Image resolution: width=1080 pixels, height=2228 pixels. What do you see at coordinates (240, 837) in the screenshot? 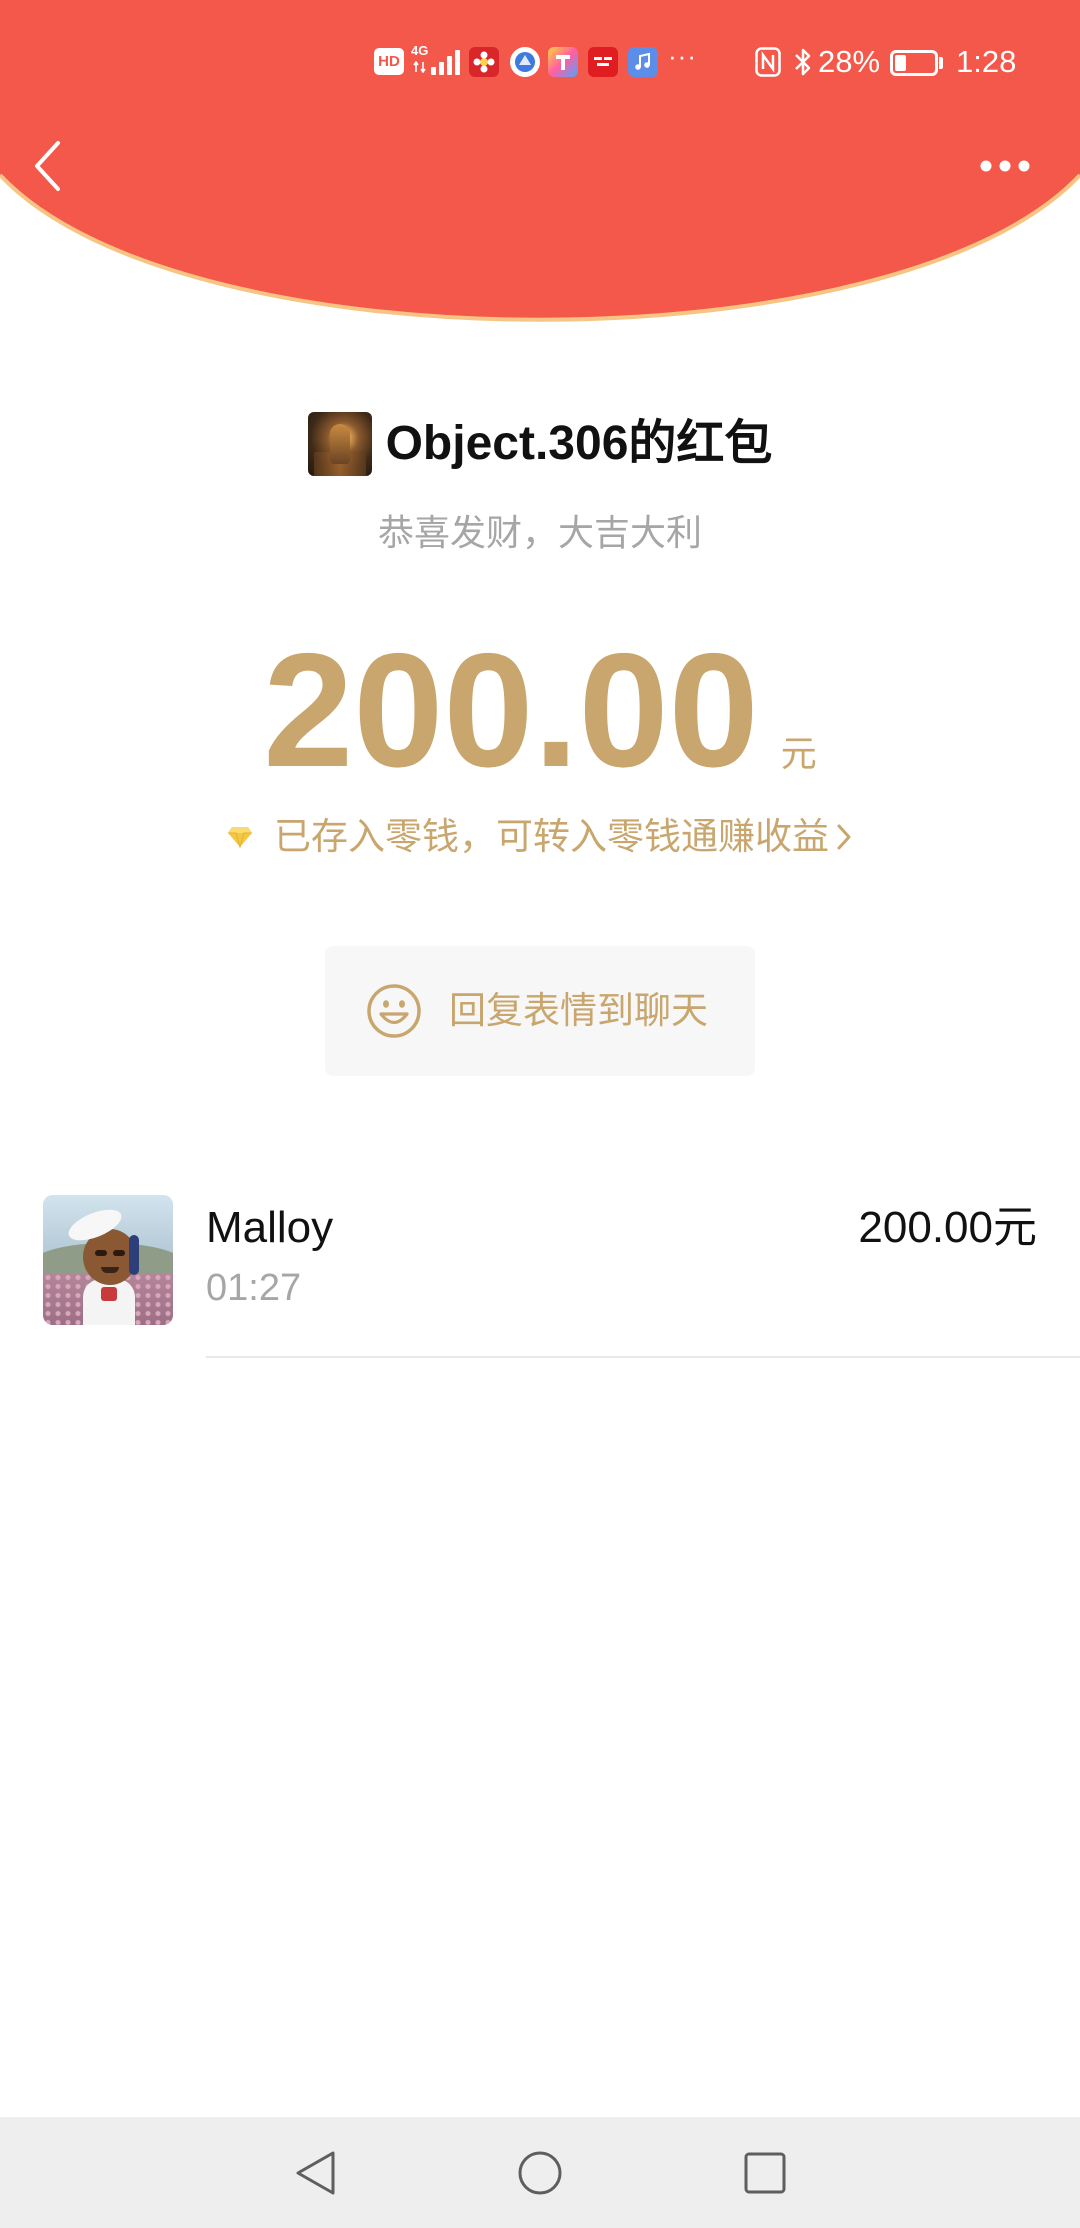
I see `diamond-icon` at bounding box center [240, 837].